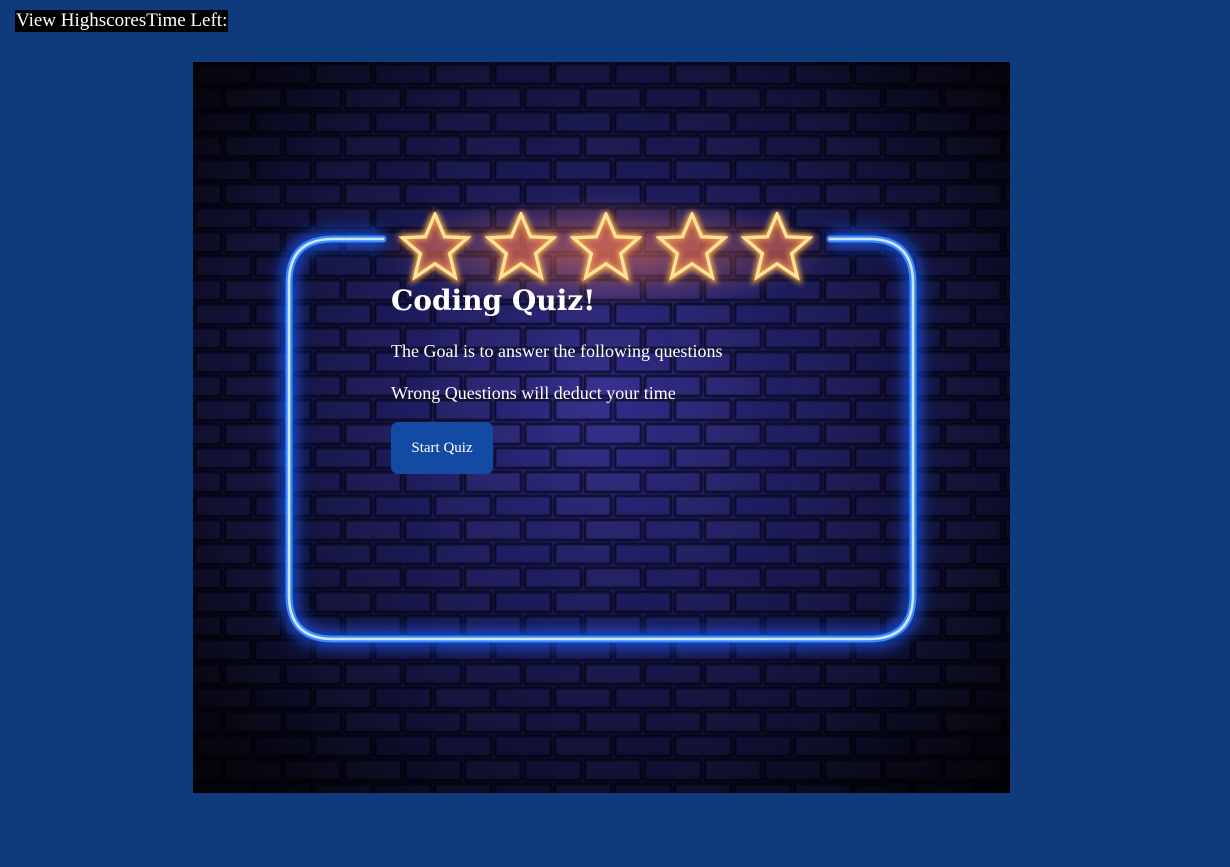 This screenshot has width=1230, height=867. I want to click on start-quiz-button: Start Quiz, so click(442, 448).